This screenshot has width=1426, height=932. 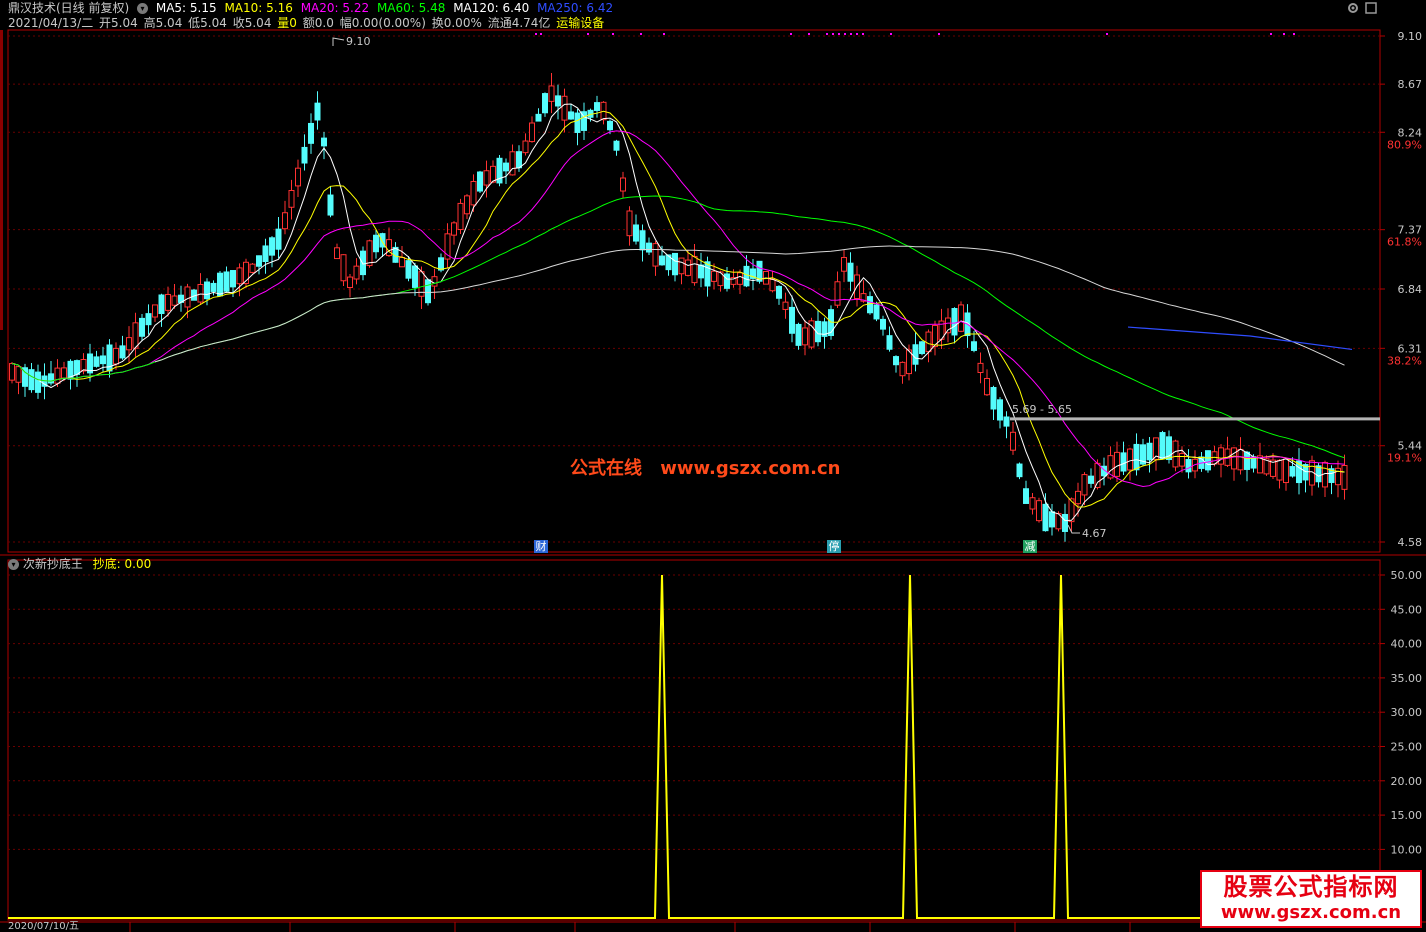 What do you see at coordinates (358, 41) in the screenshot?
I see `high-label: 9.10` at bounding box center [358, 41].